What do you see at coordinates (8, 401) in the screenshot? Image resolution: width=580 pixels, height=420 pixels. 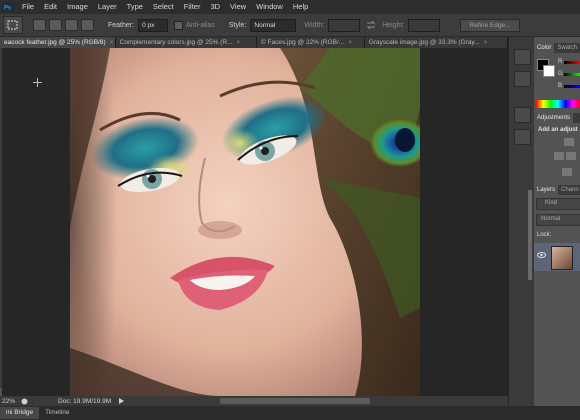 I see `zoom-level: 22%` at bounding box center [8, 401].